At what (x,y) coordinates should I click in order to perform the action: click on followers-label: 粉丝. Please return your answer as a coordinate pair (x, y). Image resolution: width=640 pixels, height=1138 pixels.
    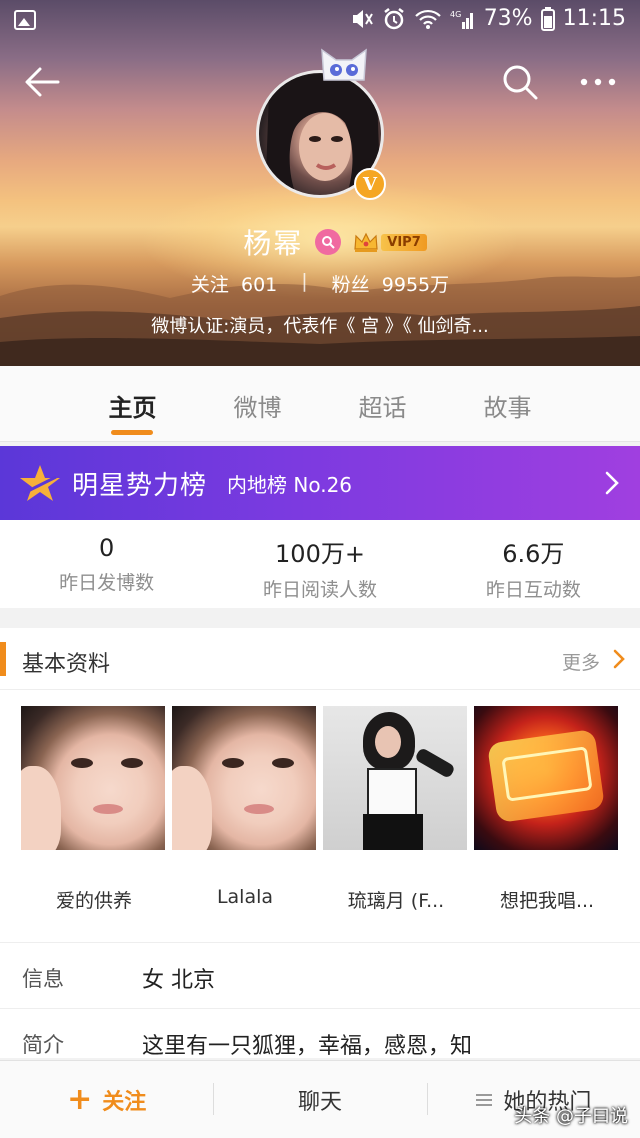
    Looking at the image, I should click on (350, 285).